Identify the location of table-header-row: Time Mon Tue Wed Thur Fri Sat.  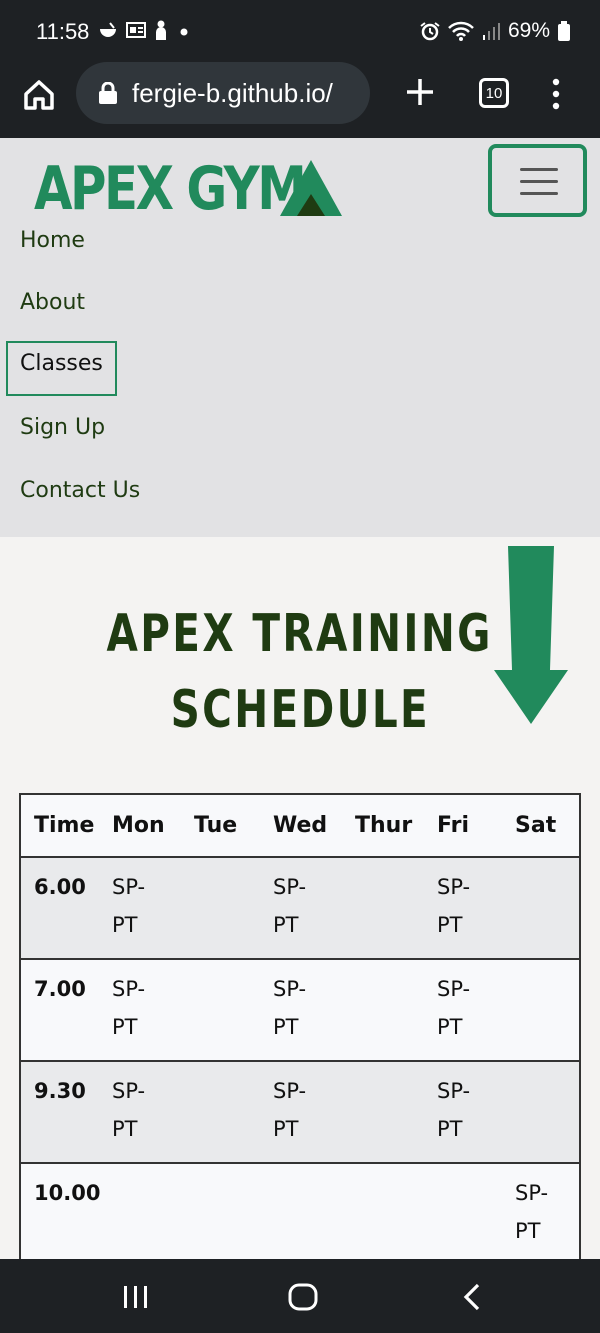
(300, 826).